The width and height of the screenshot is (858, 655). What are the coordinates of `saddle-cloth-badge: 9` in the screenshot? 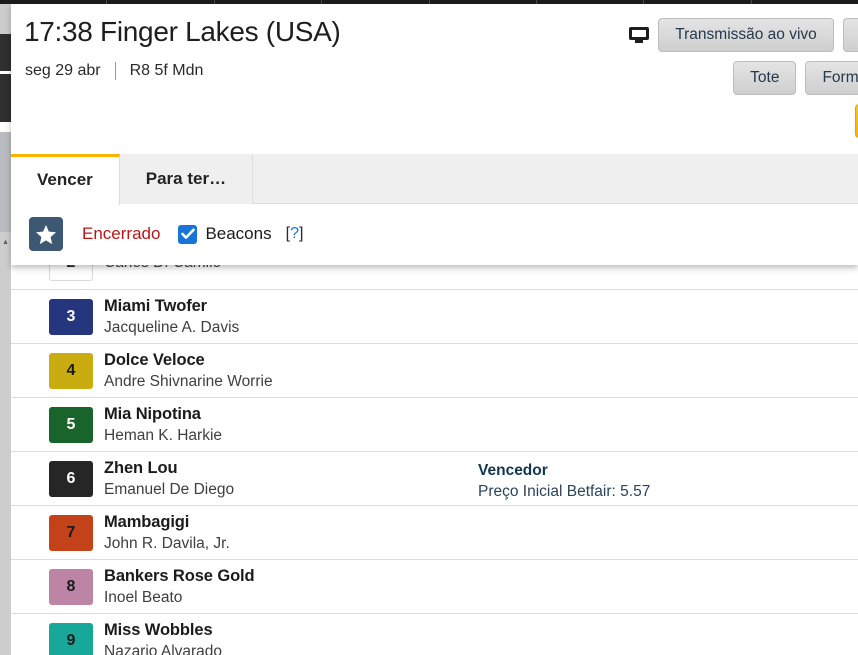 It's located at (71, 639).